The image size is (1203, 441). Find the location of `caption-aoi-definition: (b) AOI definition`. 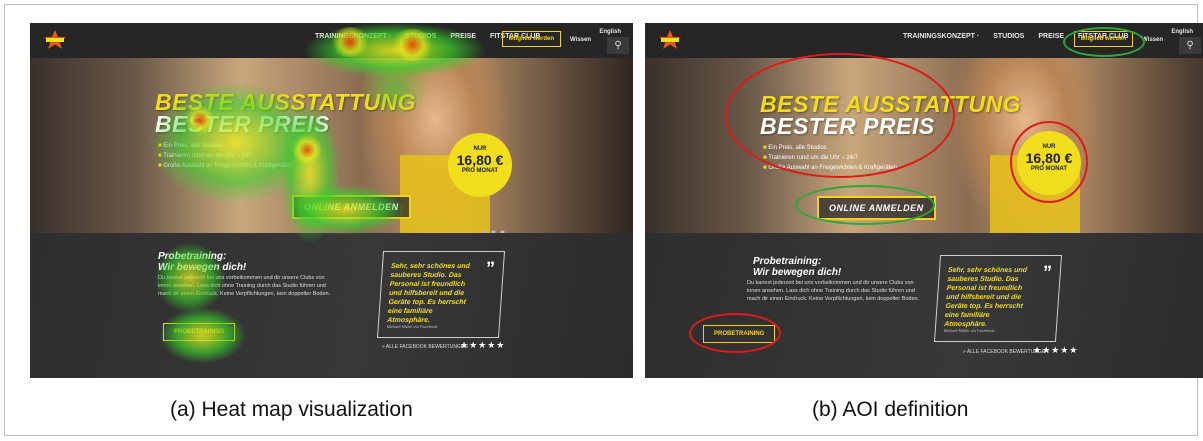

caption-aoi-definition: (b) AOI definition is located at coordinates (890, 409).